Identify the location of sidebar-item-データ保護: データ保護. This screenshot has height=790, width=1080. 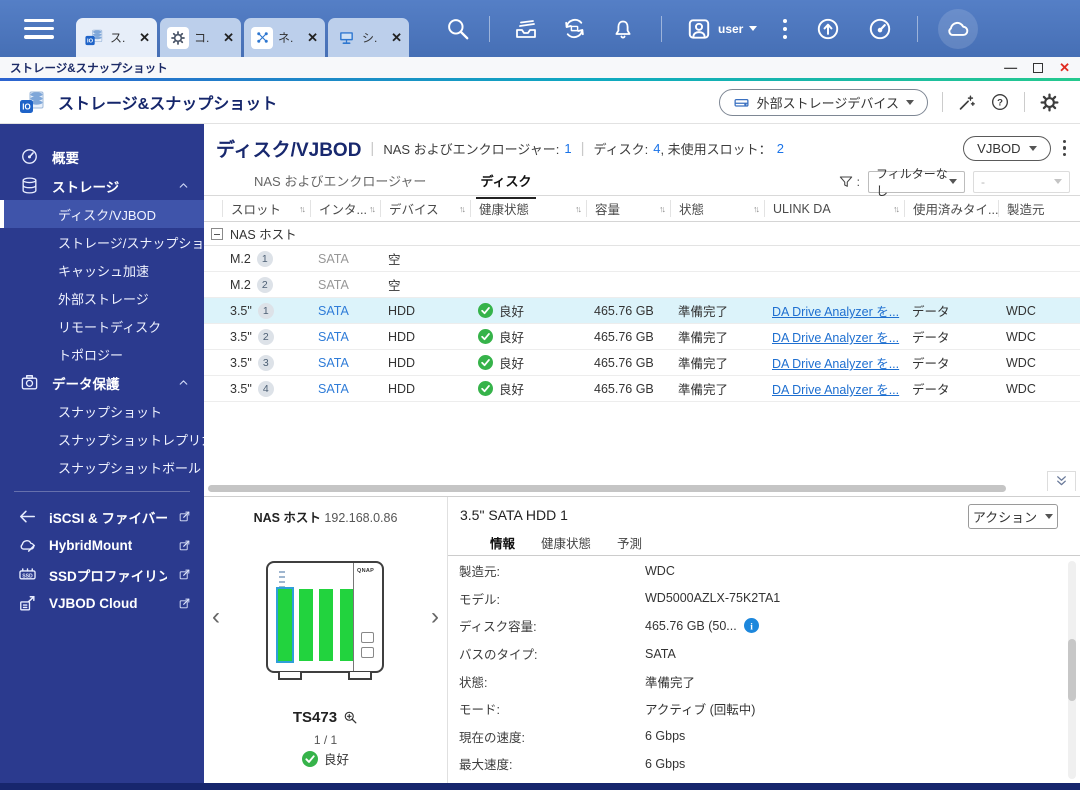
(102, 382).